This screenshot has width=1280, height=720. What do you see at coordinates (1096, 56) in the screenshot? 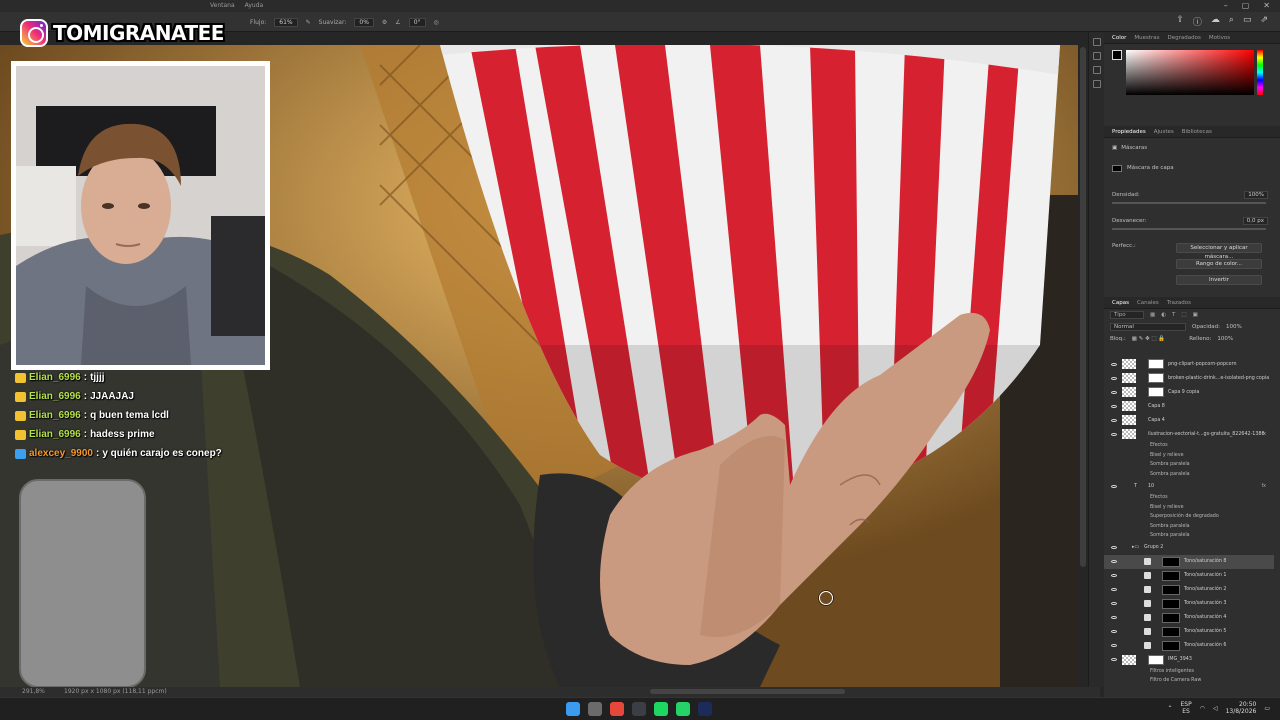
I see `adjustments-icon` at bounding box center [1096, 56].